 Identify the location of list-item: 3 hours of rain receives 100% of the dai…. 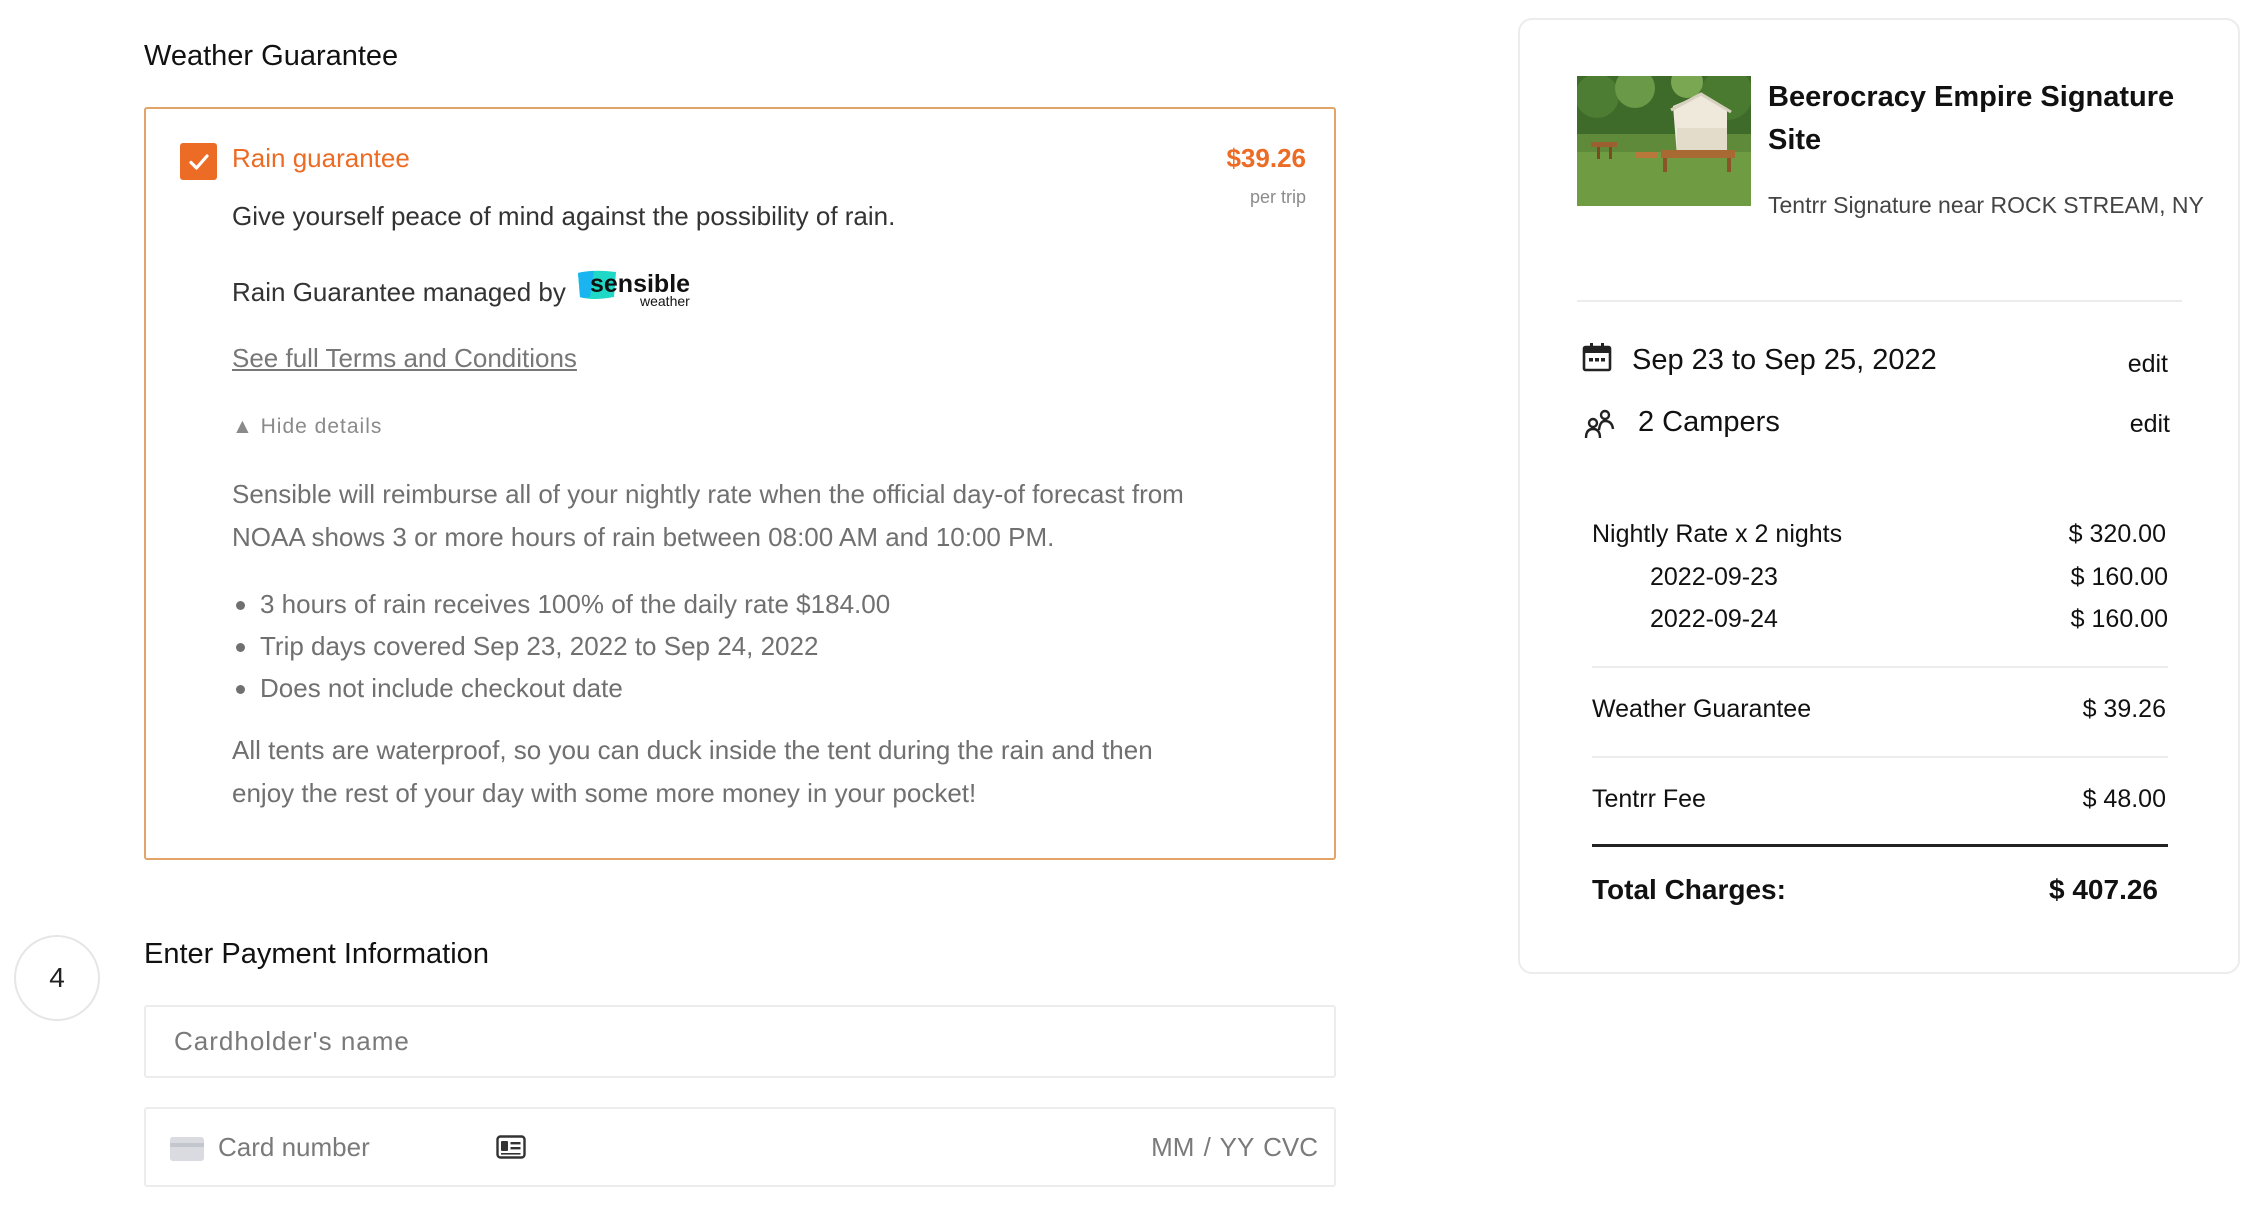
(712, 604).